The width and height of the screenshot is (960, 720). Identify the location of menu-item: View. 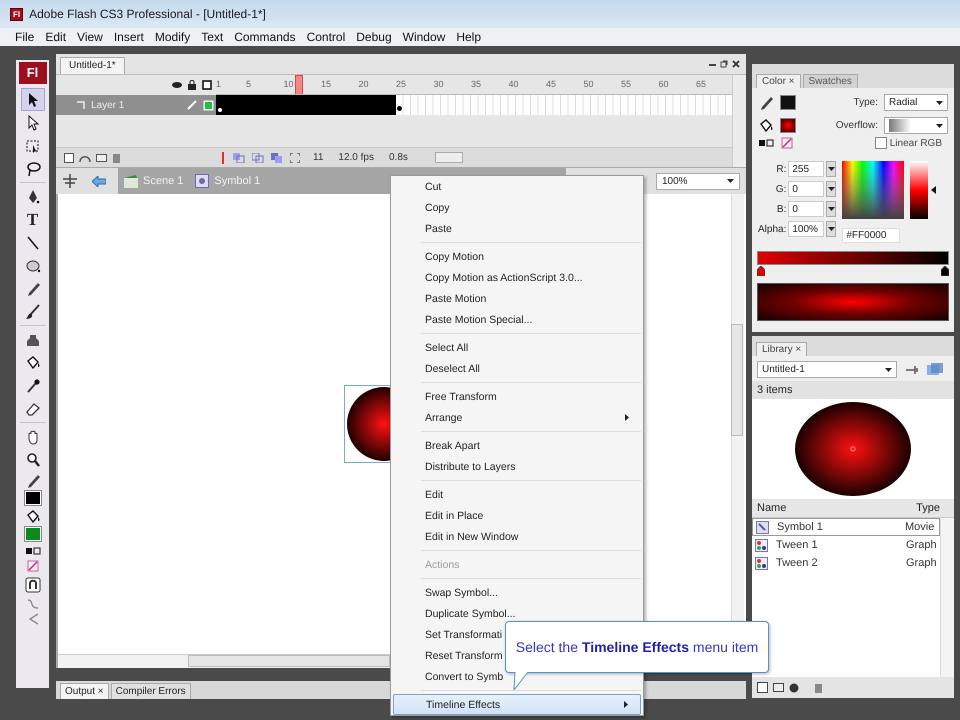
(90, 37).